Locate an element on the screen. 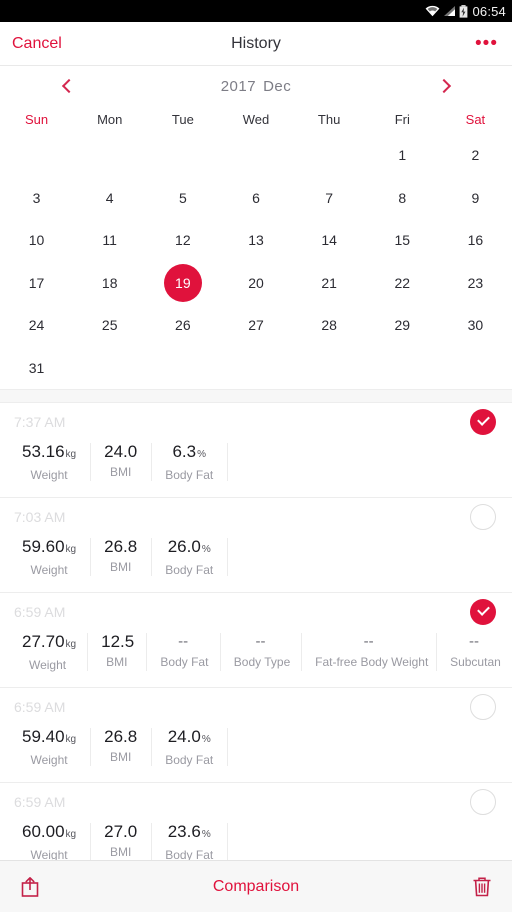  calendar-day-9: 9 is located at coordinates (475, 198).